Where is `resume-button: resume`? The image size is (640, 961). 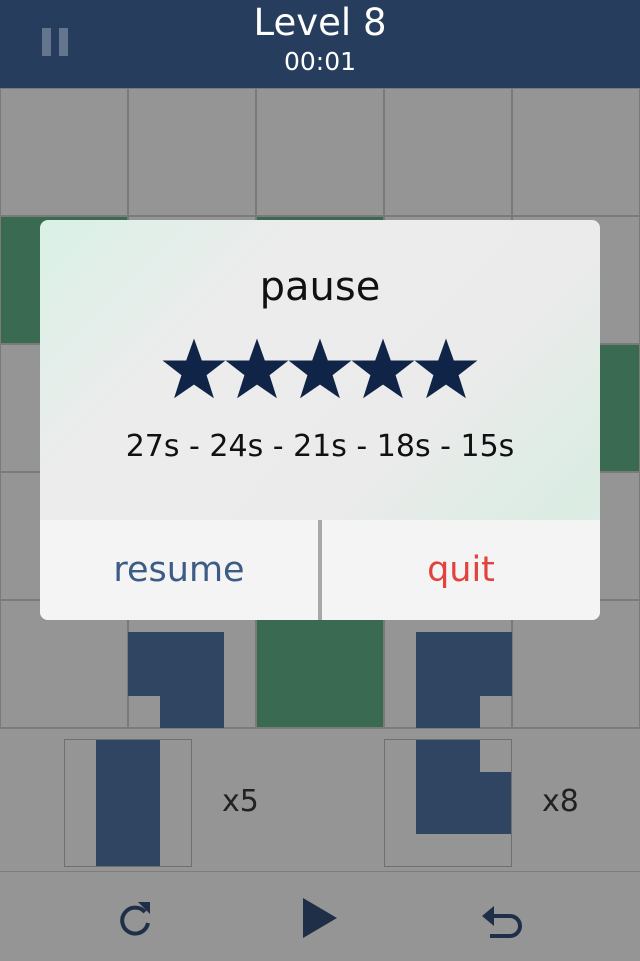 resume-button: resume is located at coordinates (179, 570).